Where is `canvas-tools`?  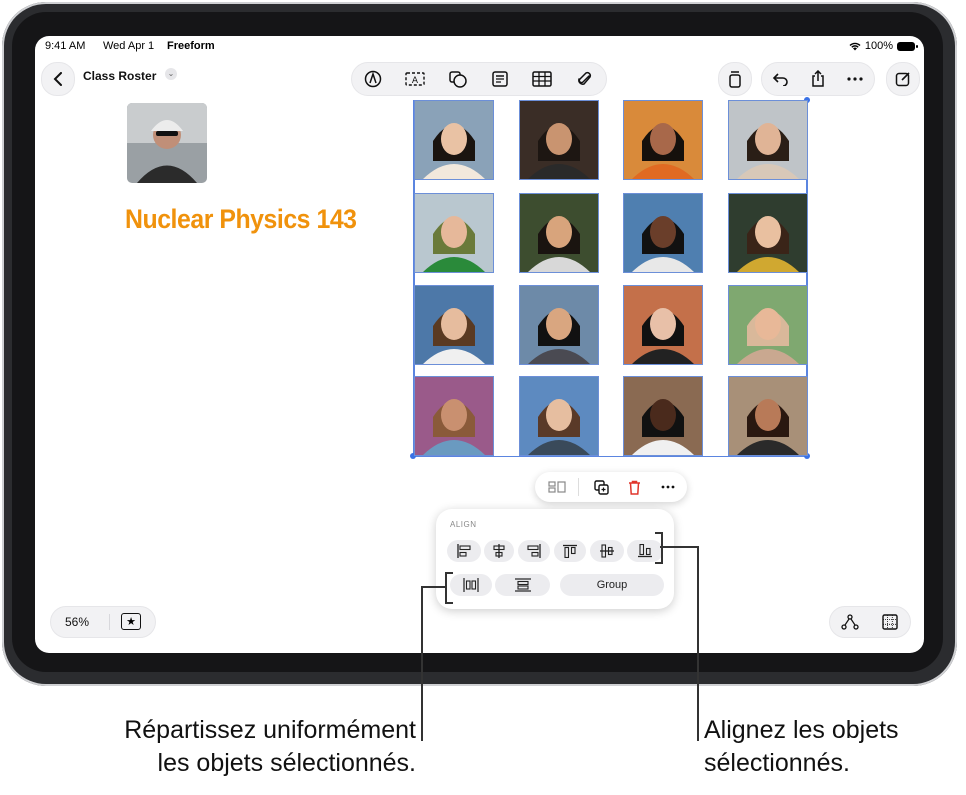 canvas-tools is located at coordinates (870, 622).